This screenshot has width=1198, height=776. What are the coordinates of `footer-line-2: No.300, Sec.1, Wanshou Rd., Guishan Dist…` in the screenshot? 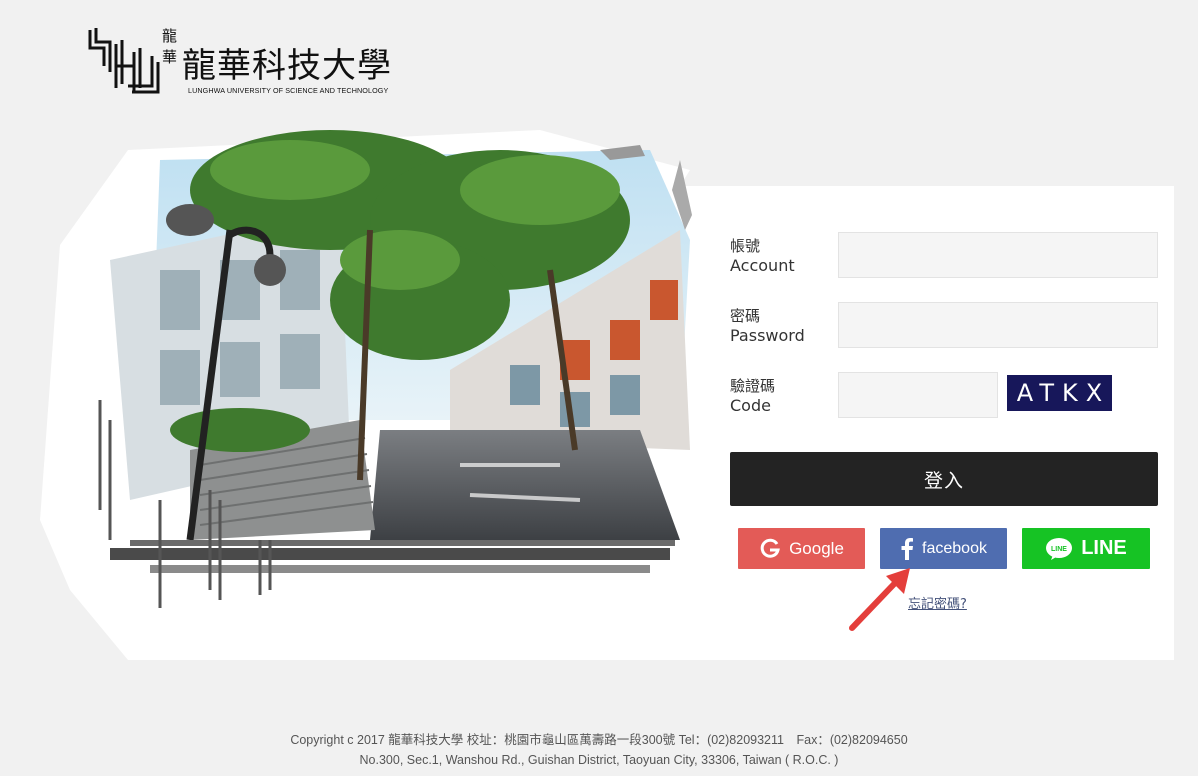 It's located at (599, 760).